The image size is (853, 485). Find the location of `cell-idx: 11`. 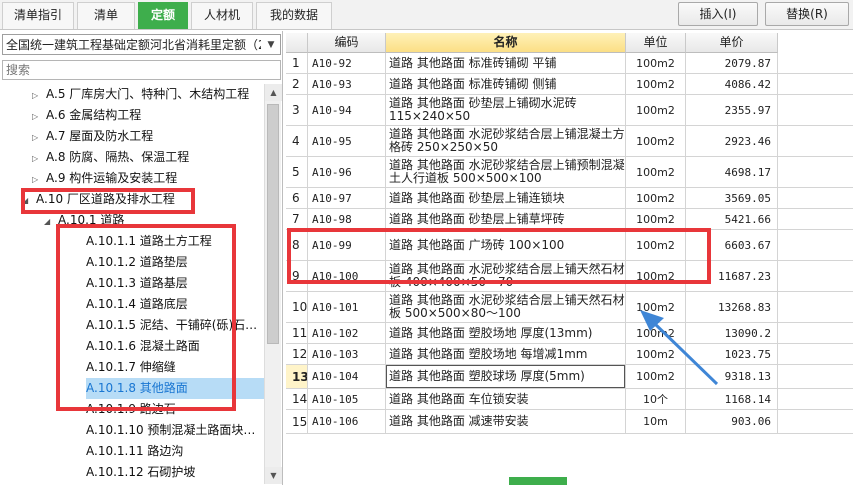

cell-idx: 11 is located at coordinates (297, 333).